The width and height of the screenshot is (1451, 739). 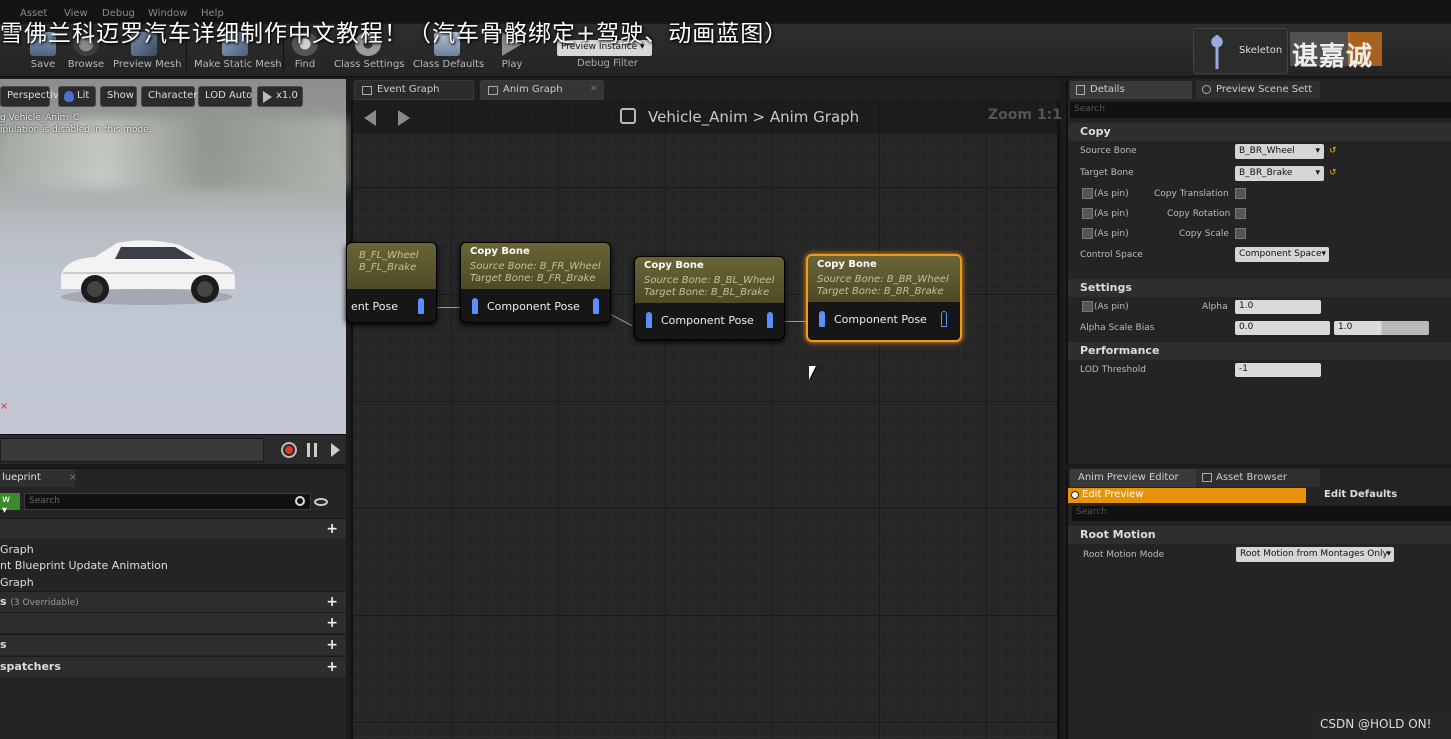 I want to click on search-input: Search, so click(x=167, y=501).